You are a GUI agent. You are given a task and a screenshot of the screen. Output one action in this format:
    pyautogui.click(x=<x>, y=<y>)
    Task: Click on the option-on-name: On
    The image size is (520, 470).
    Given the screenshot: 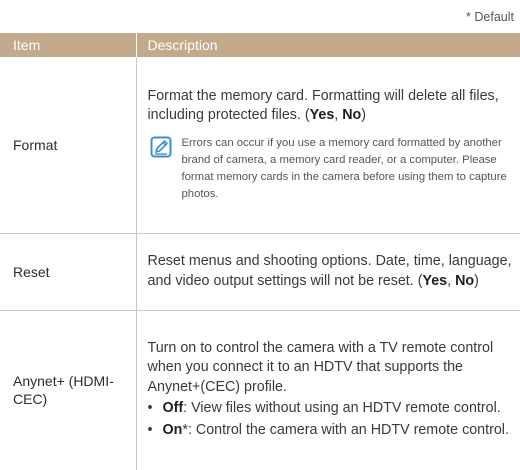 What is the action you would take?
    pyautogui.click(x=172, y=429)
    